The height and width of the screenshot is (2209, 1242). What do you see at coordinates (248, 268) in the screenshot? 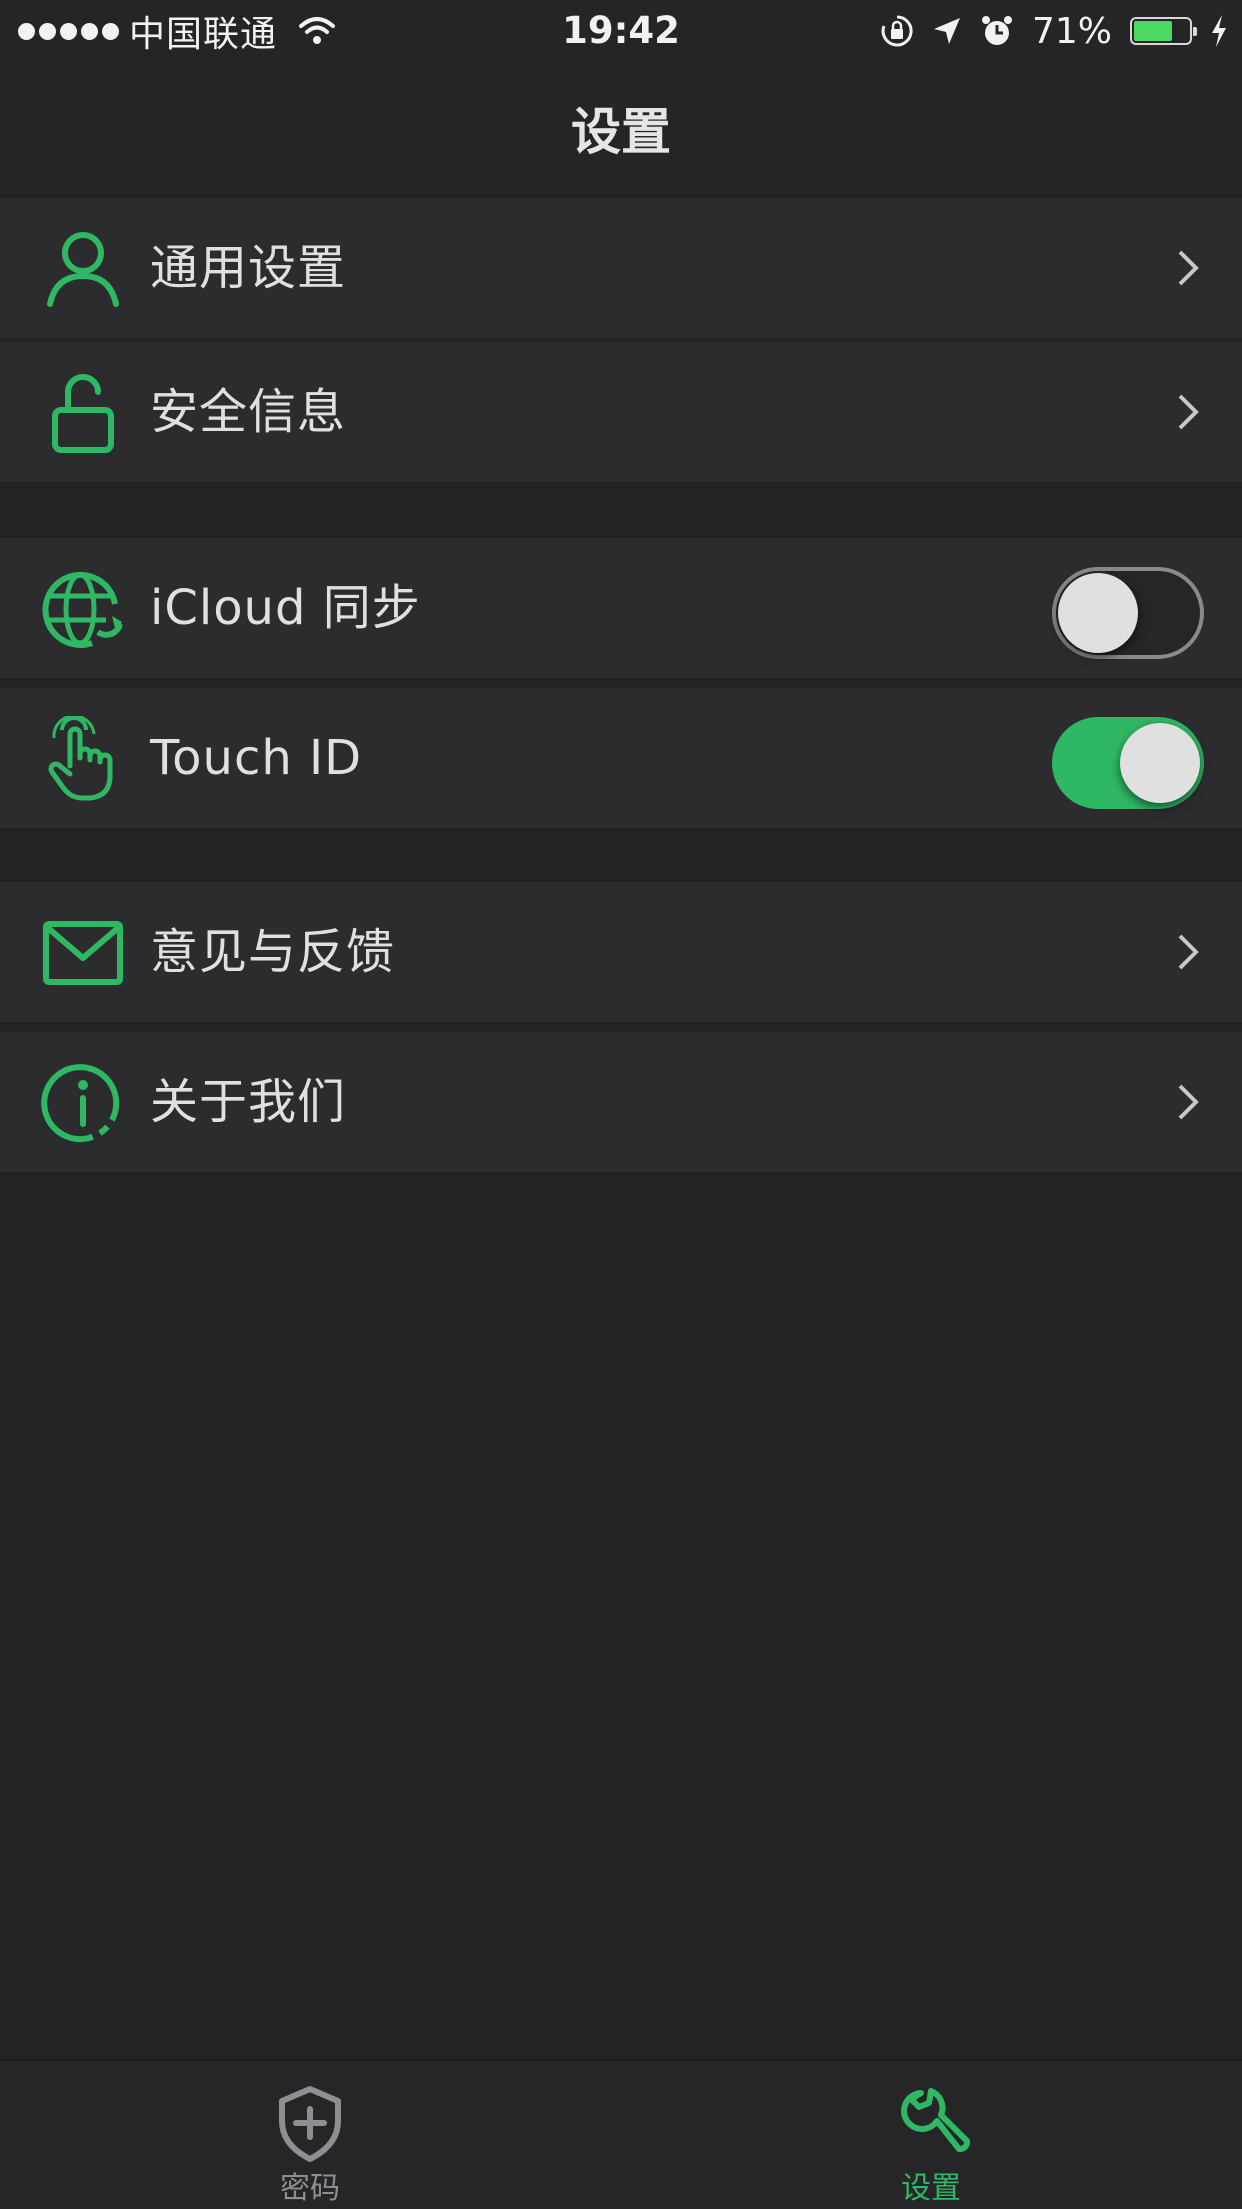
I see `general-settings-label: 通用设置` at bounding box center [248, 268].